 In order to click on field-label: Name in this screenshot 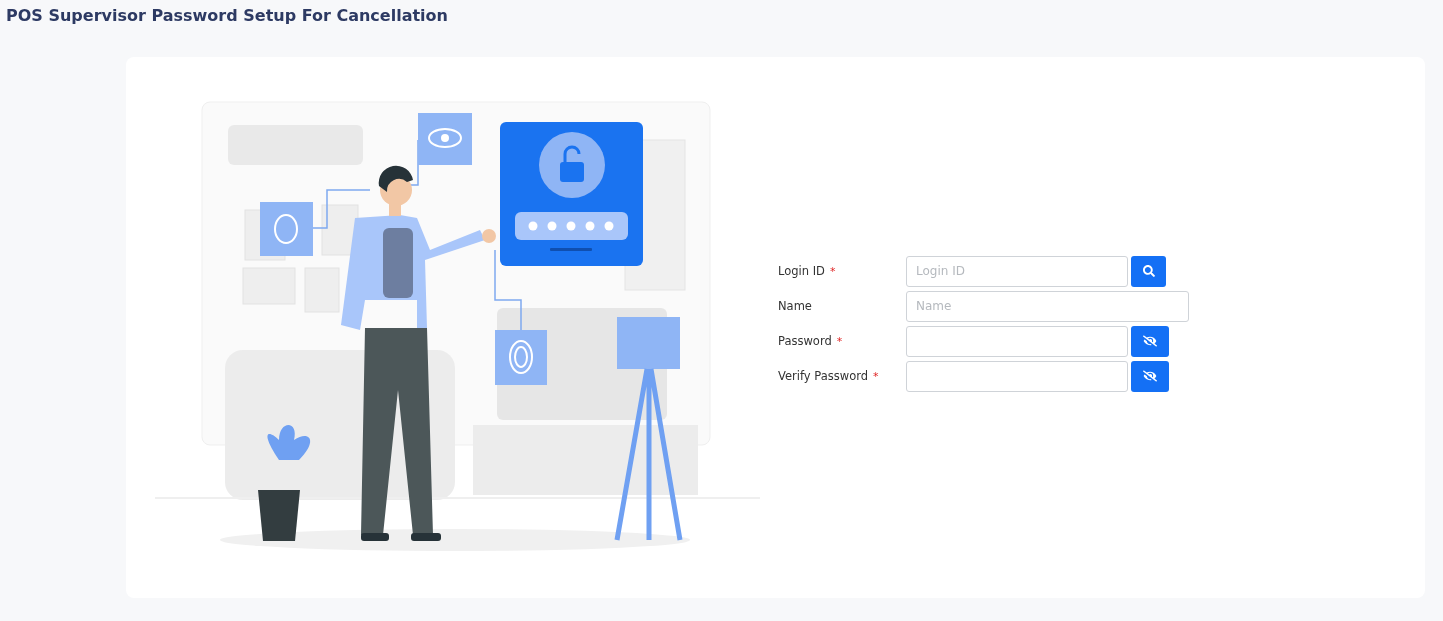, I will do `click(795, 306)`.